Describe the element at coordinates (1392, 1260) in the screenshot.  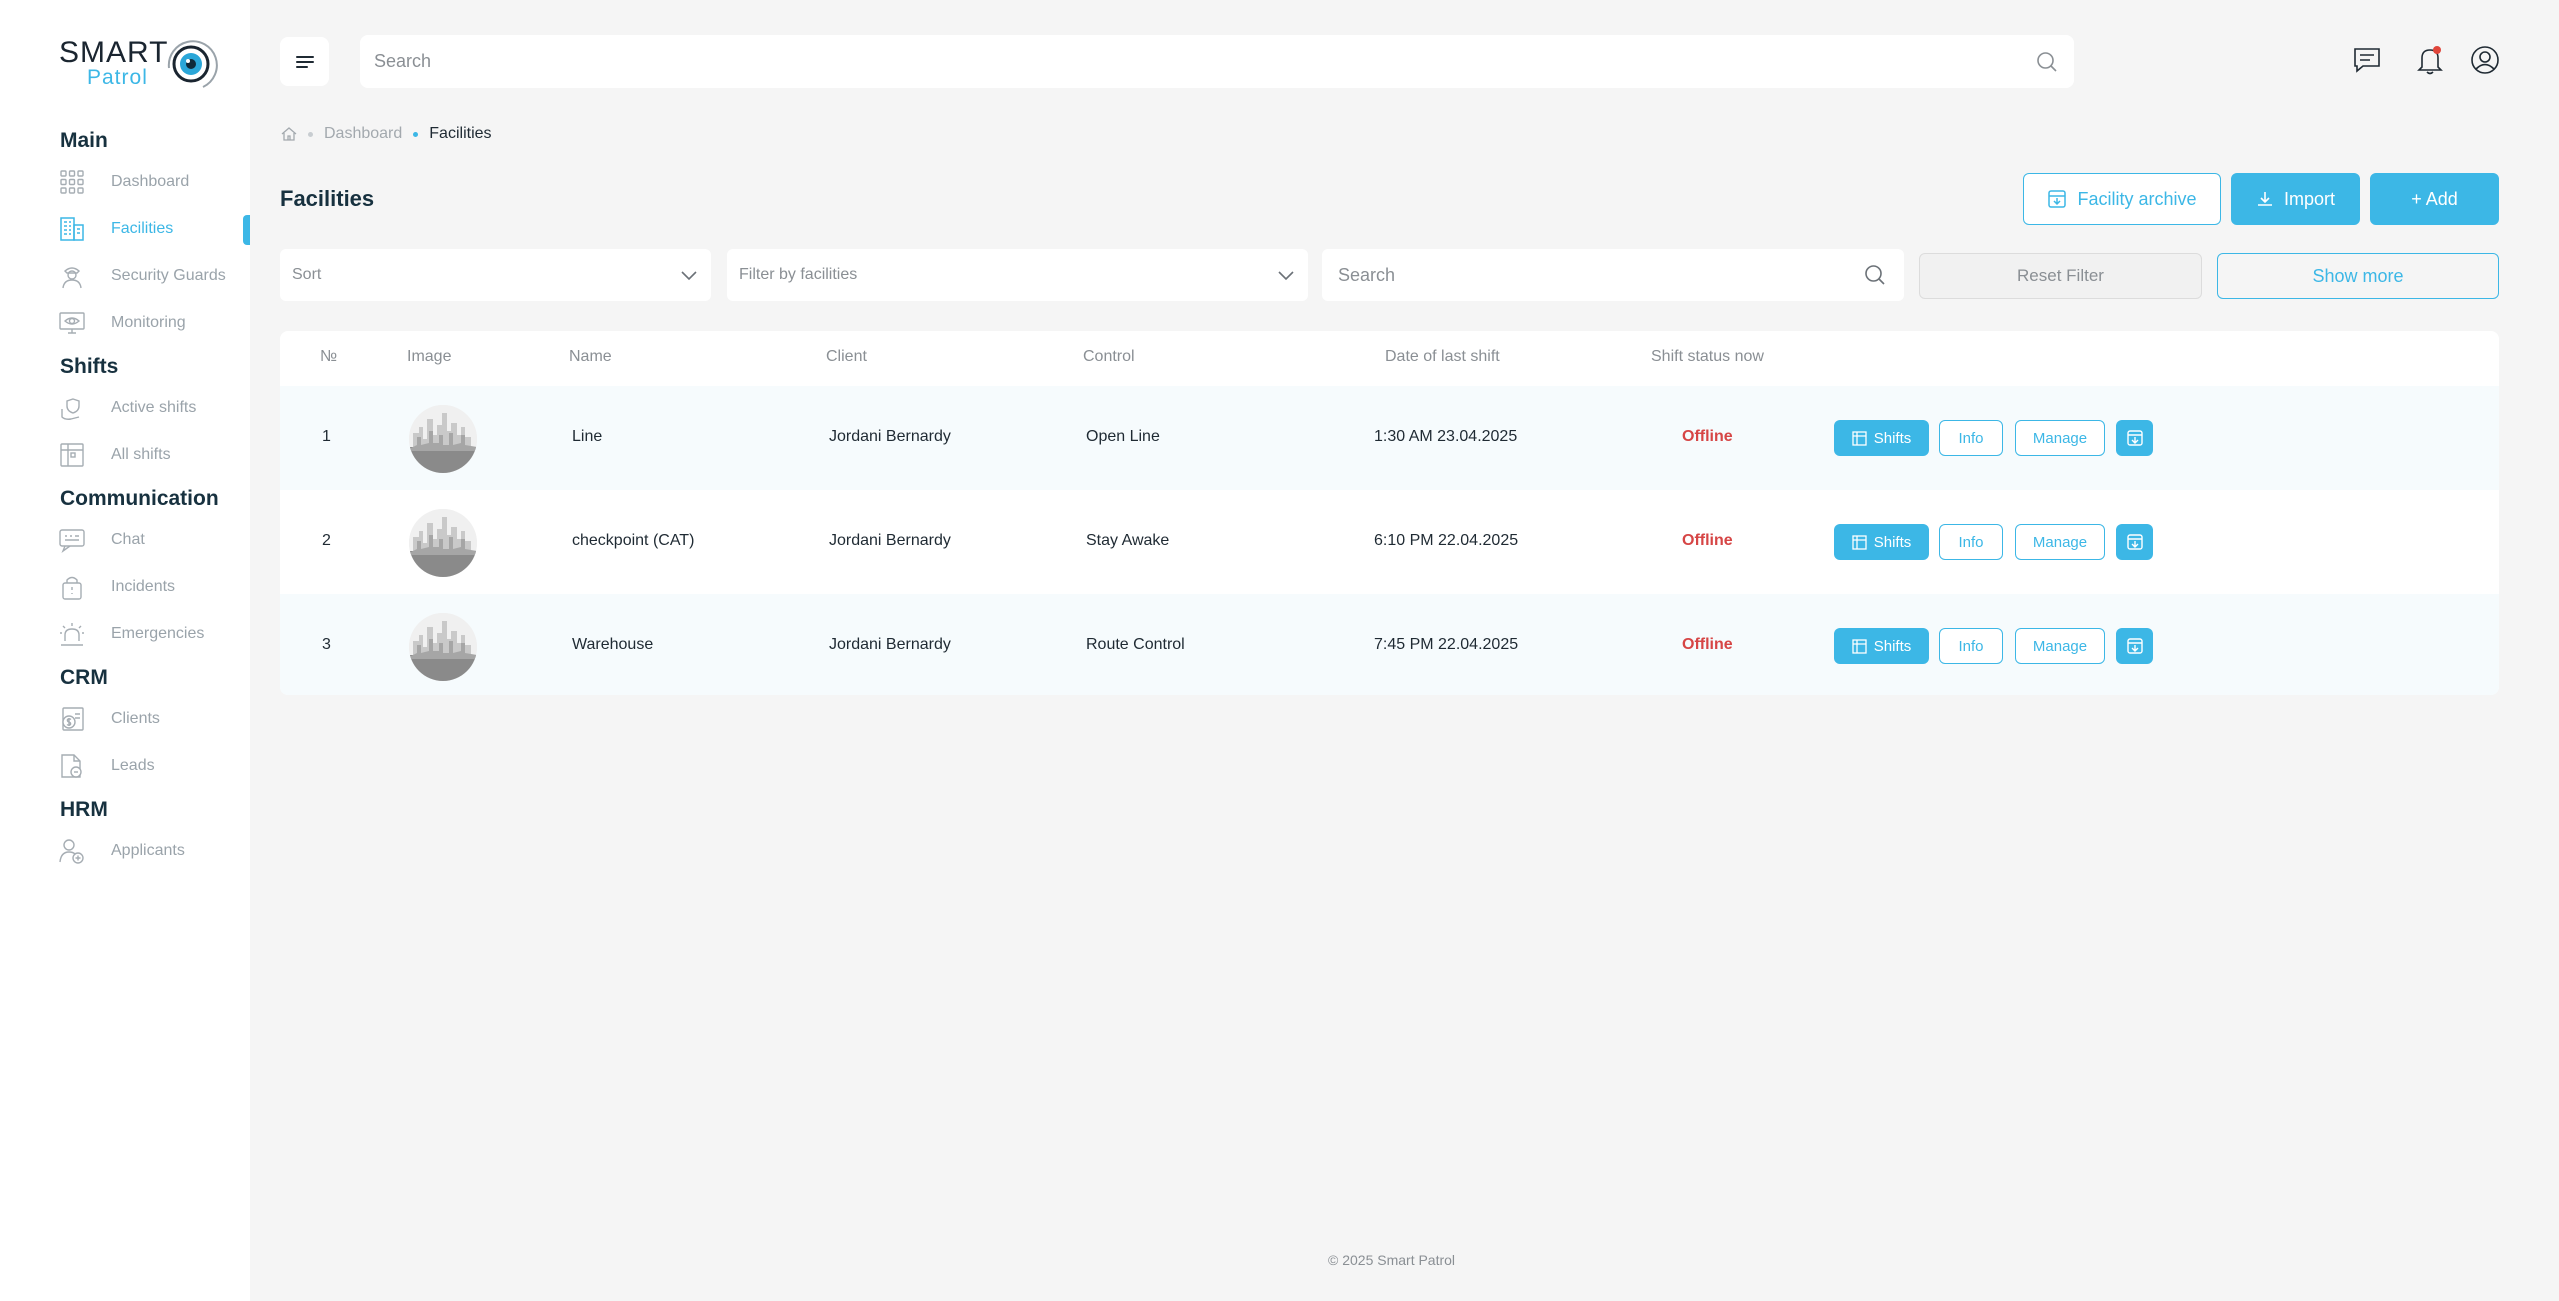
I see `footer-copyright: © 2025 Smart Patrol` at that location.